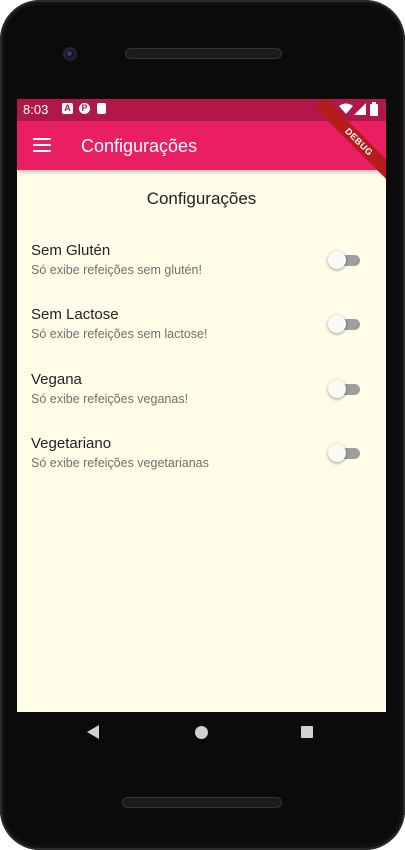 This screenshot has height=850, width=405. What do you see at coordinates (71, 250) in the screenshot?
I see `setting-label: Sem Glutén` at bounding box center [71, 250].